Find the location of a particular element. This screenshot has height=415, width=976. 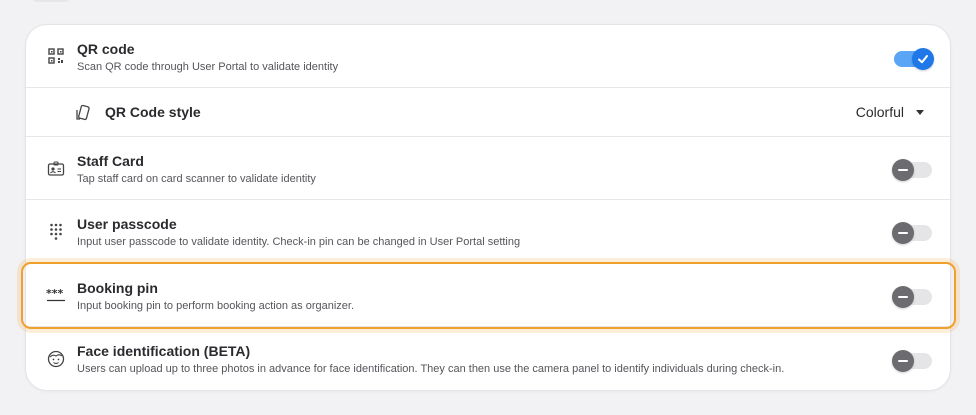

id-card-icon is located at coordinates (56, 169).